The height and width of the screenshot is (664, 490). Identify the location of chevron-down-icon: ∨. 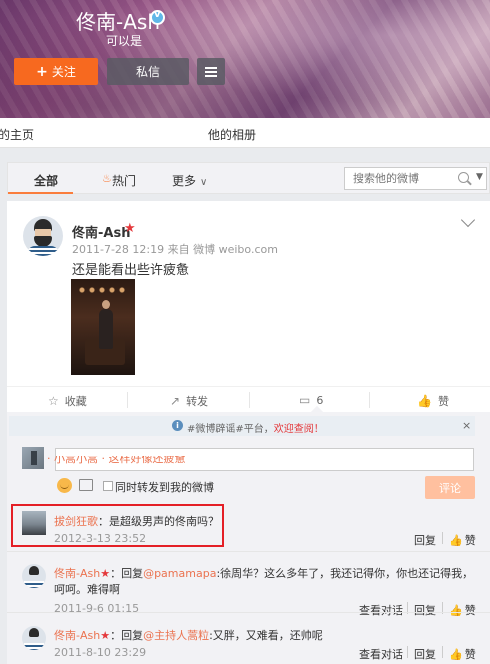
(204, 182).